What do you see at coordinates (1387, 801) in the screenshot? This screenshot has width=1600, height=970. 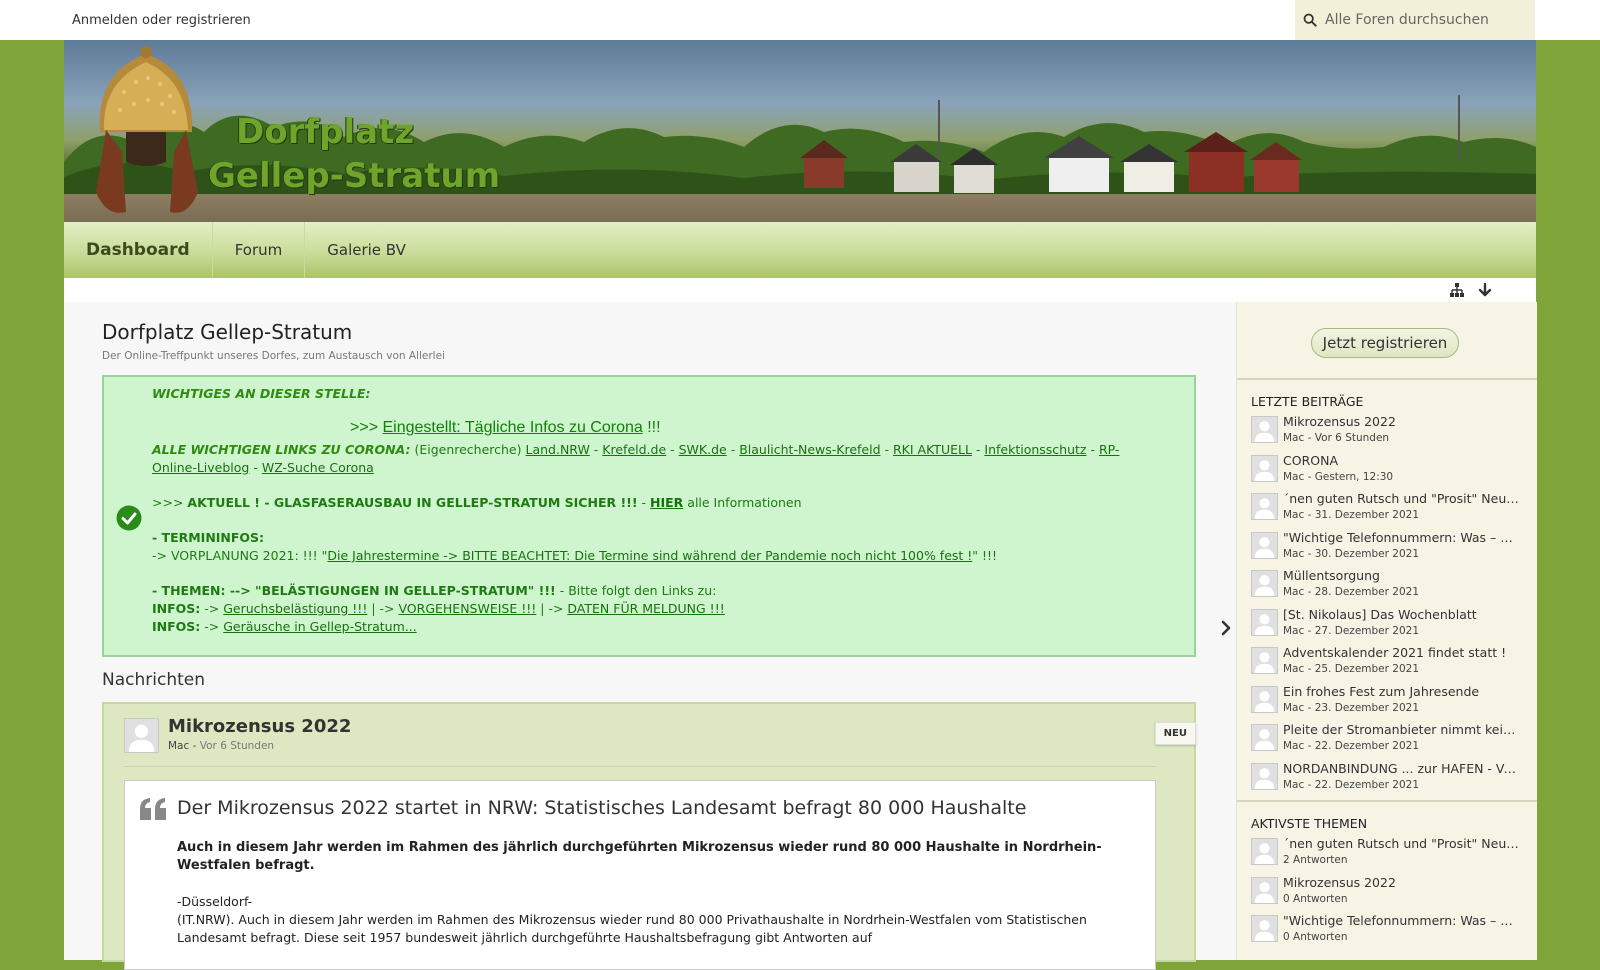 I see `sidebar-divider` at bounding box center [1387, 801].